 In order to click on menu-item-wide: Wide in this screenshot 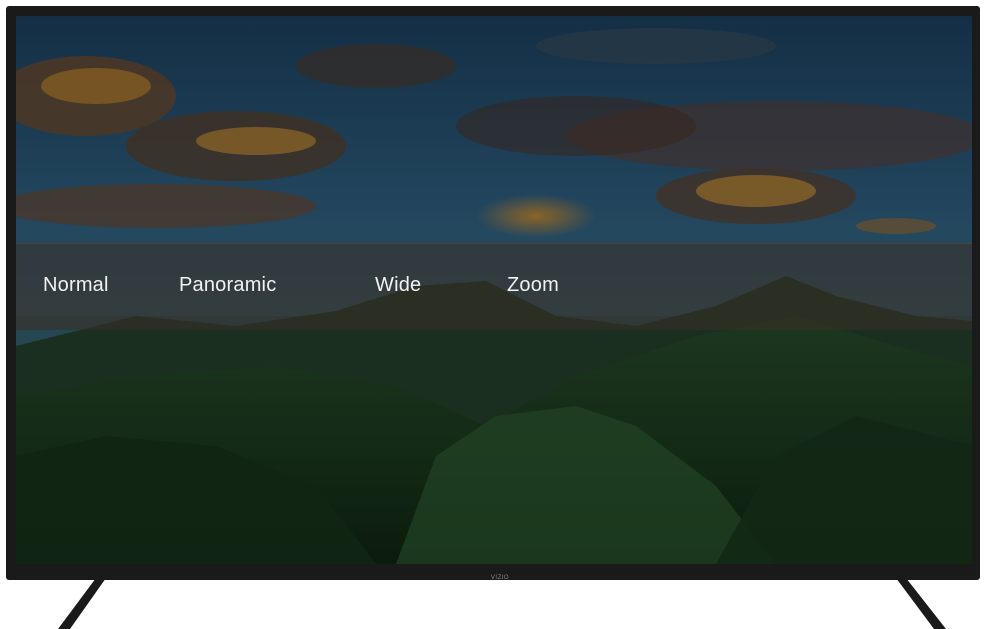, I will do `click(398, 285)`.